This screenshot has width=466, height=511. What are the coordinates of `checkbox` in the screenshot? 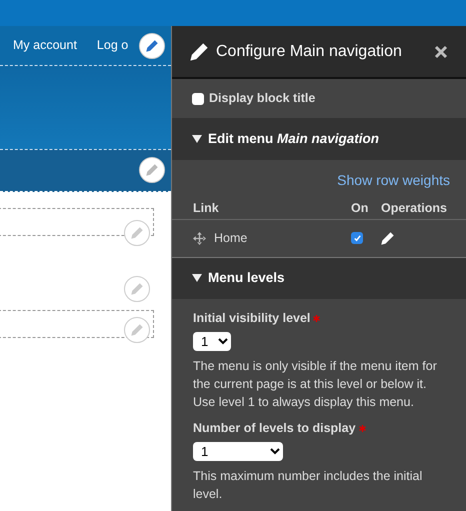 It's located at (198, 98).